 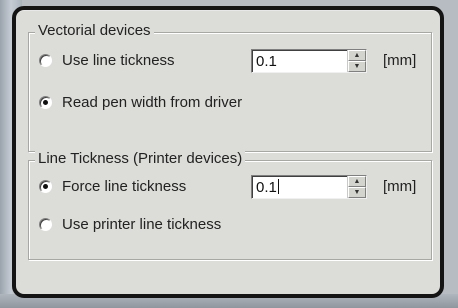 I want to click on printer-thickness-spinbox: 0.1 ▲ ▼, so click(x=309, y=187).